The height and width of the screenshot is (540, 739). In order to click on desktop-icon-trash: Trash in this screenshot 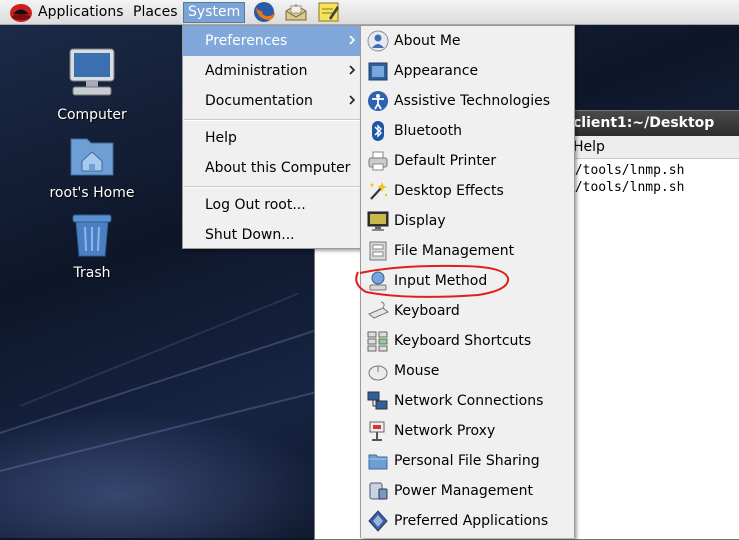, I will do `click(92, 246)`.